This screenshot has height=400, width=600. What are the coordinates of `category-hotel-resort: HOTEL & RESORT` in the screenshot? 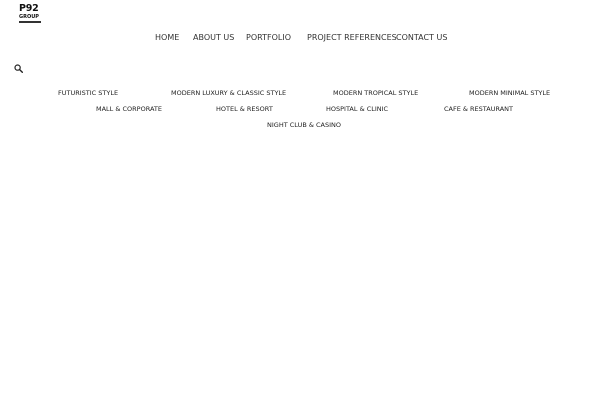 It's located at (244, 109).